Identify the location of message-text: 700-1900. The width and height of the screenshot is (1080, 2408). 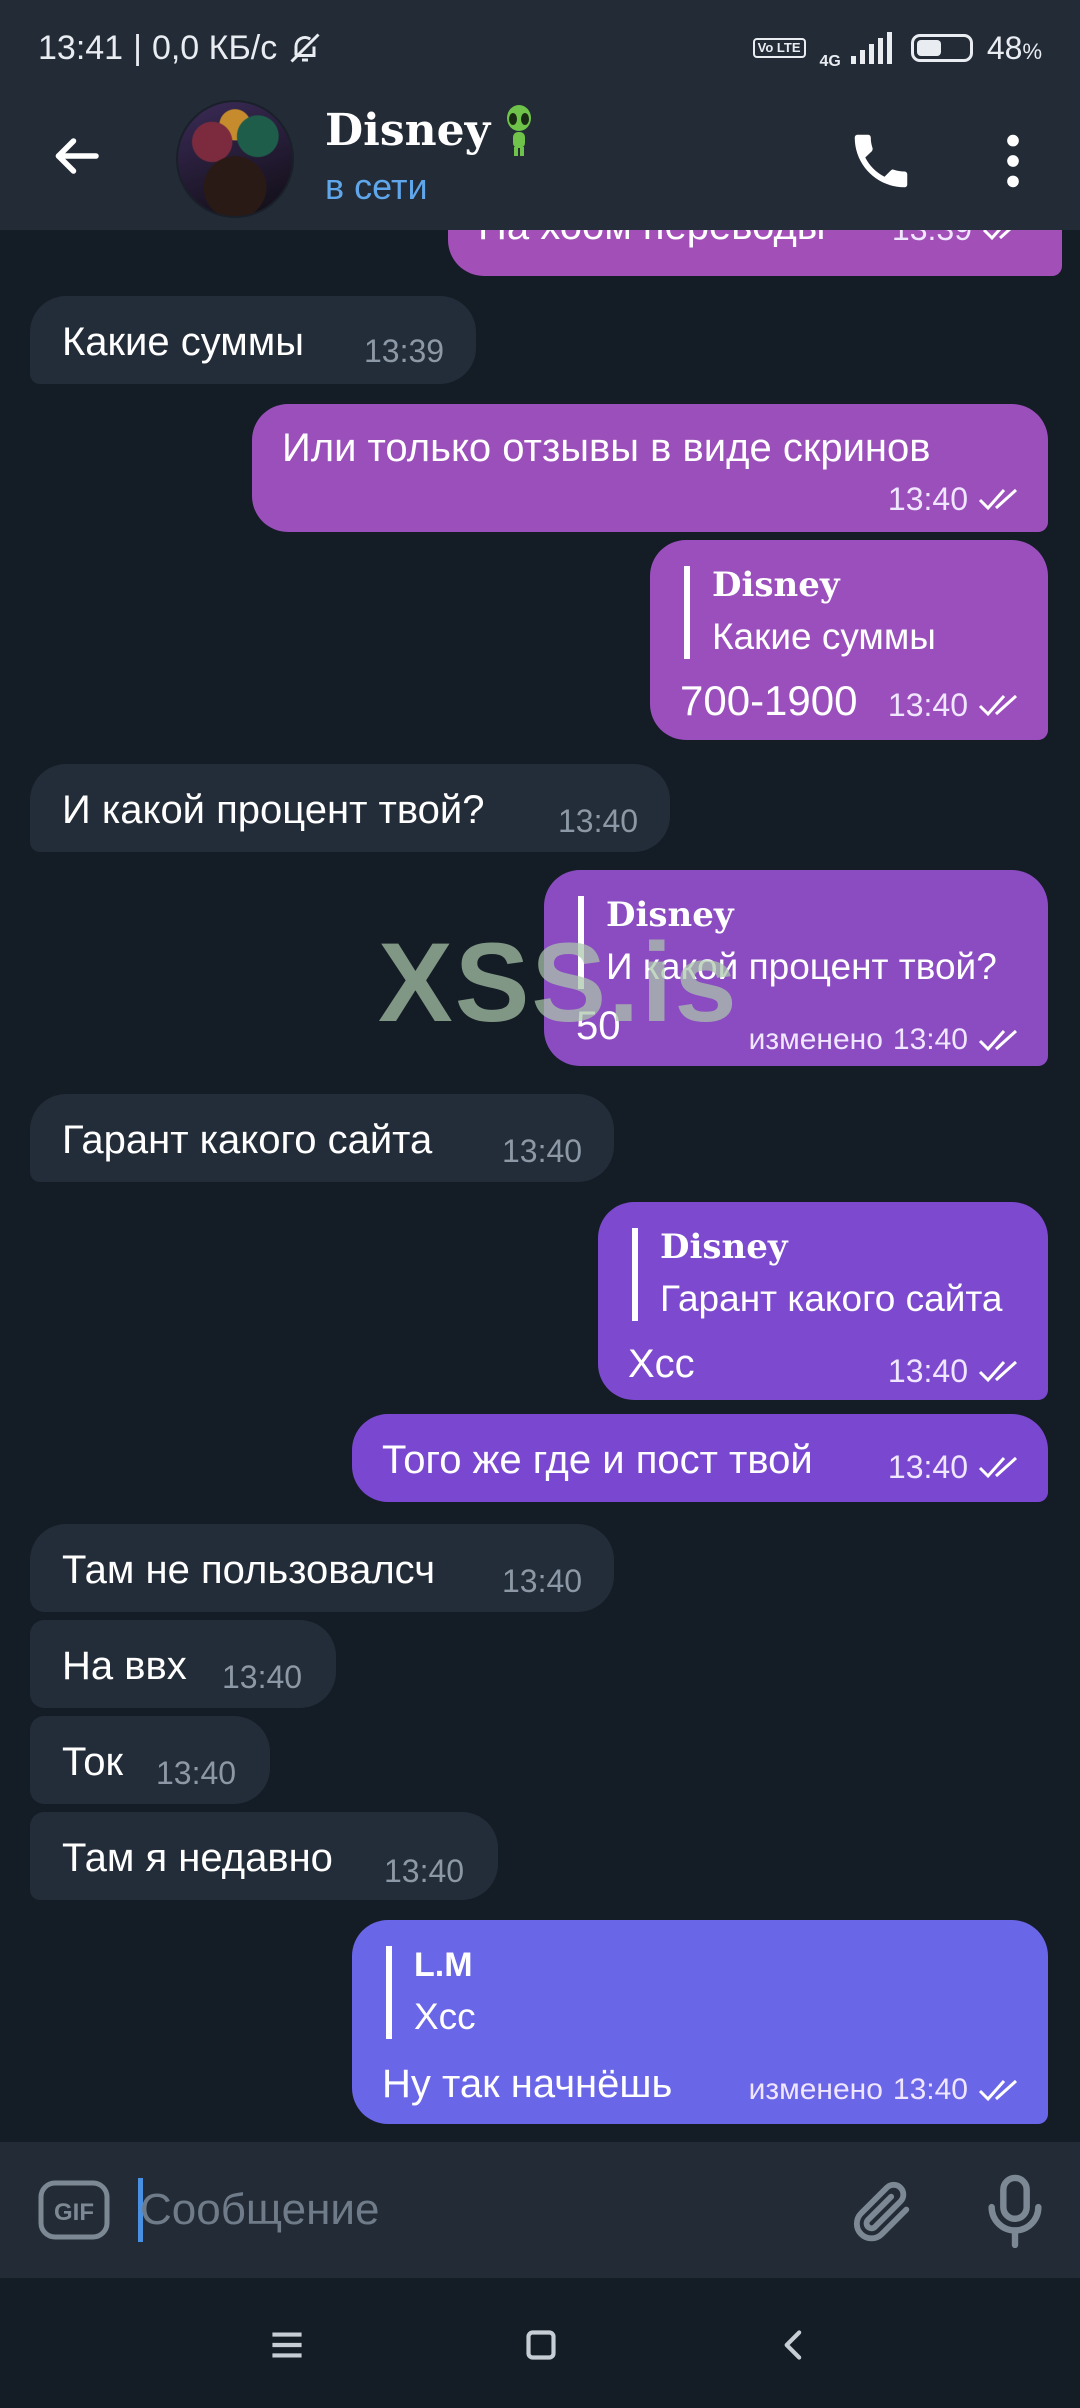
(769, 700).